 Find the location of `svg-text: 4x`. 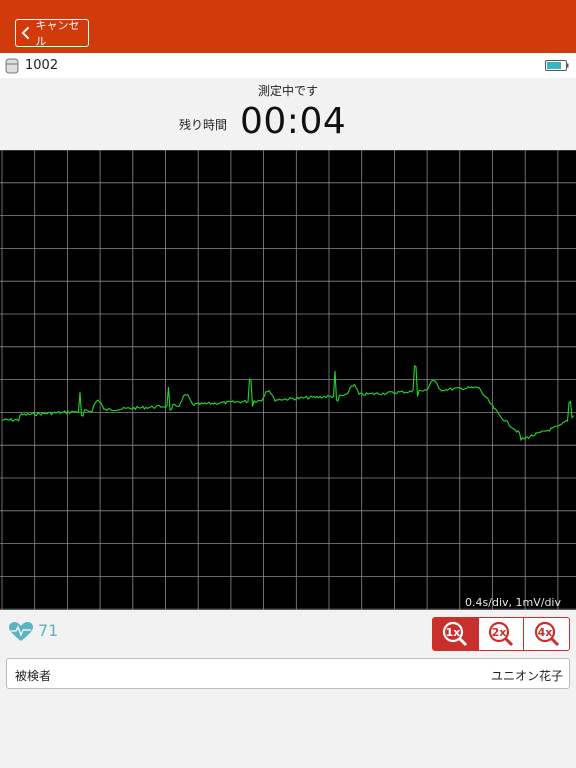

svg-text: 4x is located at coordinates (544, 632).